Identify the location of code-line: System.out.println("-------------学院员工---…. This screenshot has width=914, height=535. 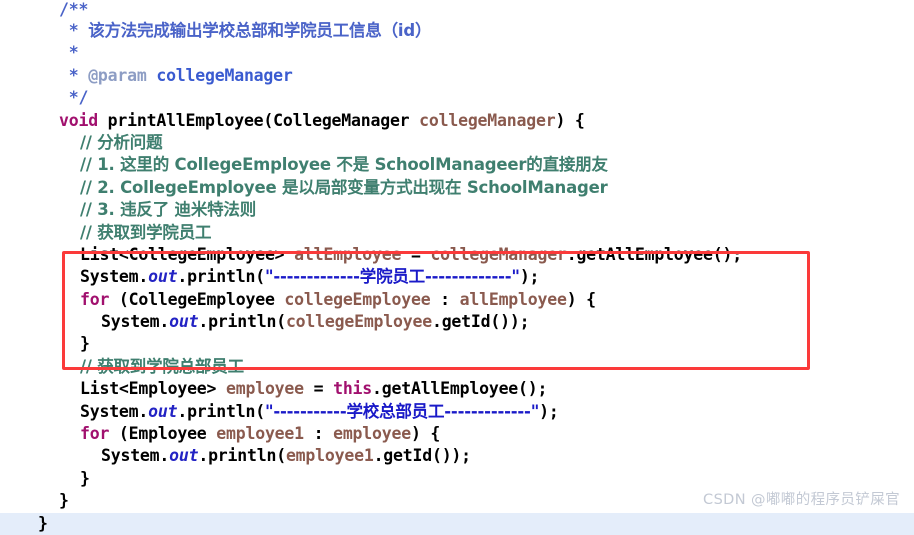
(457, 277).